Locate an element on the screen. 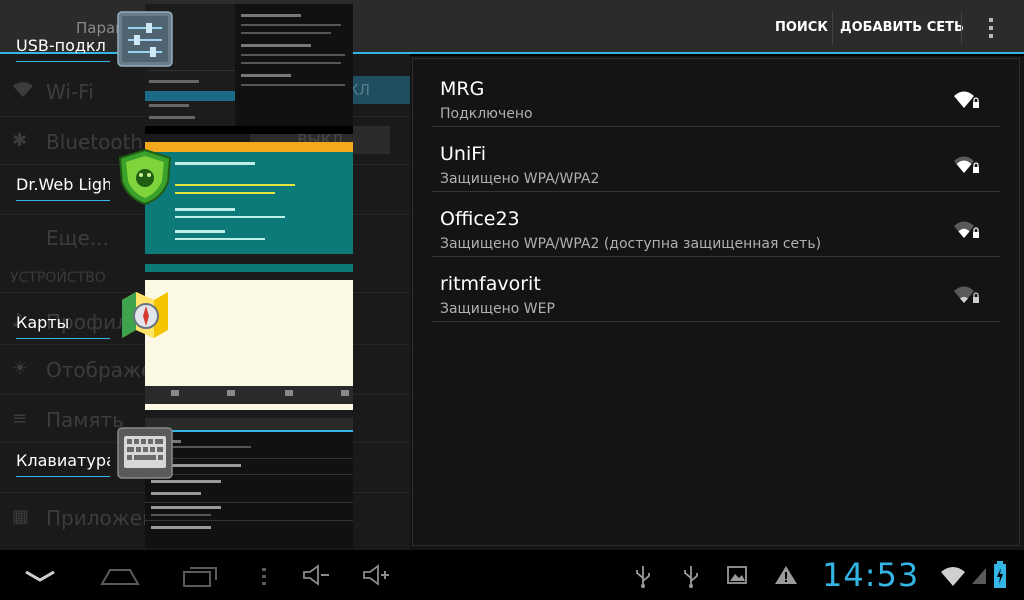 The width and height of the screenshot is (1024, 600). network-status: Подключено is located at coordinates (486, 114).